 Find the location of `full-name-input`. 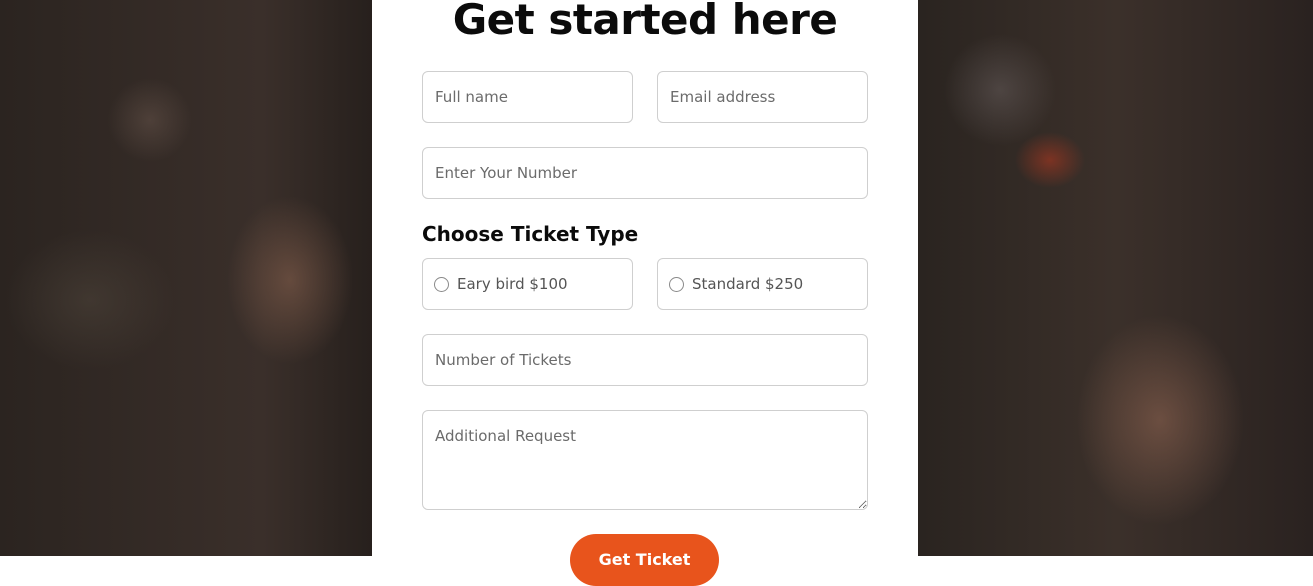

full-name-input is located at coordinates (527, 97).